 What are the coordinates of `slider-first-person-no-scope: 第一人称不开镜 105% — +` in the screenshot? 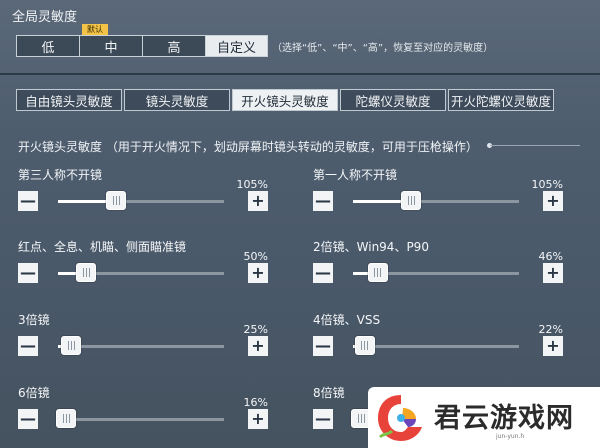 It's located at (438, 192).